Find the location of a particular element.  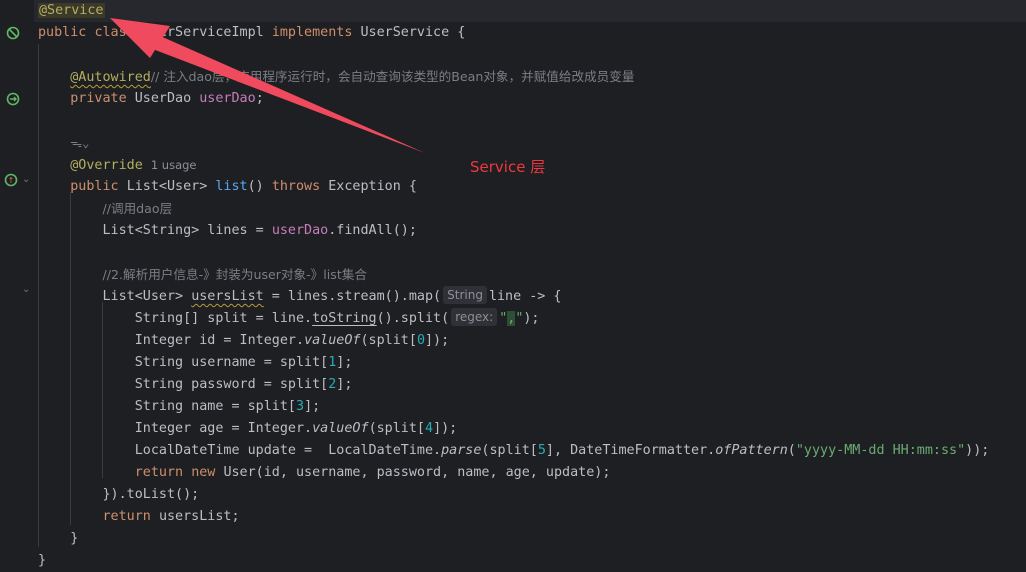

keyword: private is located at coordinates (98, 98).